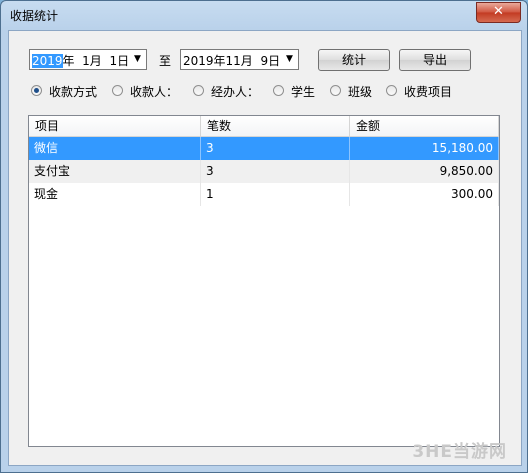  What do you see at coordinates (115, 148) in the screenshot?
I see `row-item: 微信` at bounding box center [115, 148].